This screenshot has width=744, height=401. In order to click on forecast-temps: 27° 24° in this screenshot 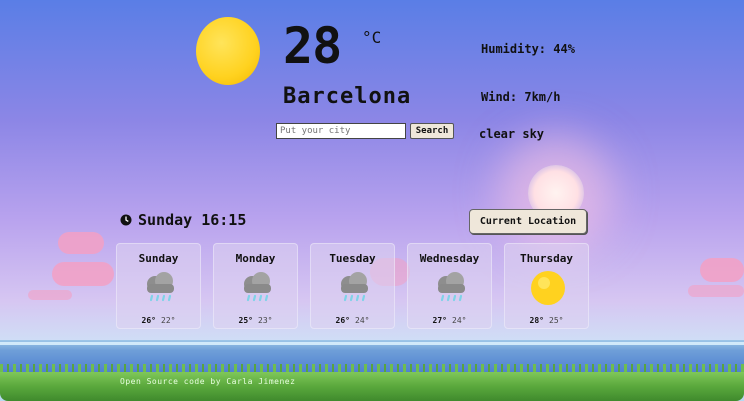, I will do `click(449, 320)`.